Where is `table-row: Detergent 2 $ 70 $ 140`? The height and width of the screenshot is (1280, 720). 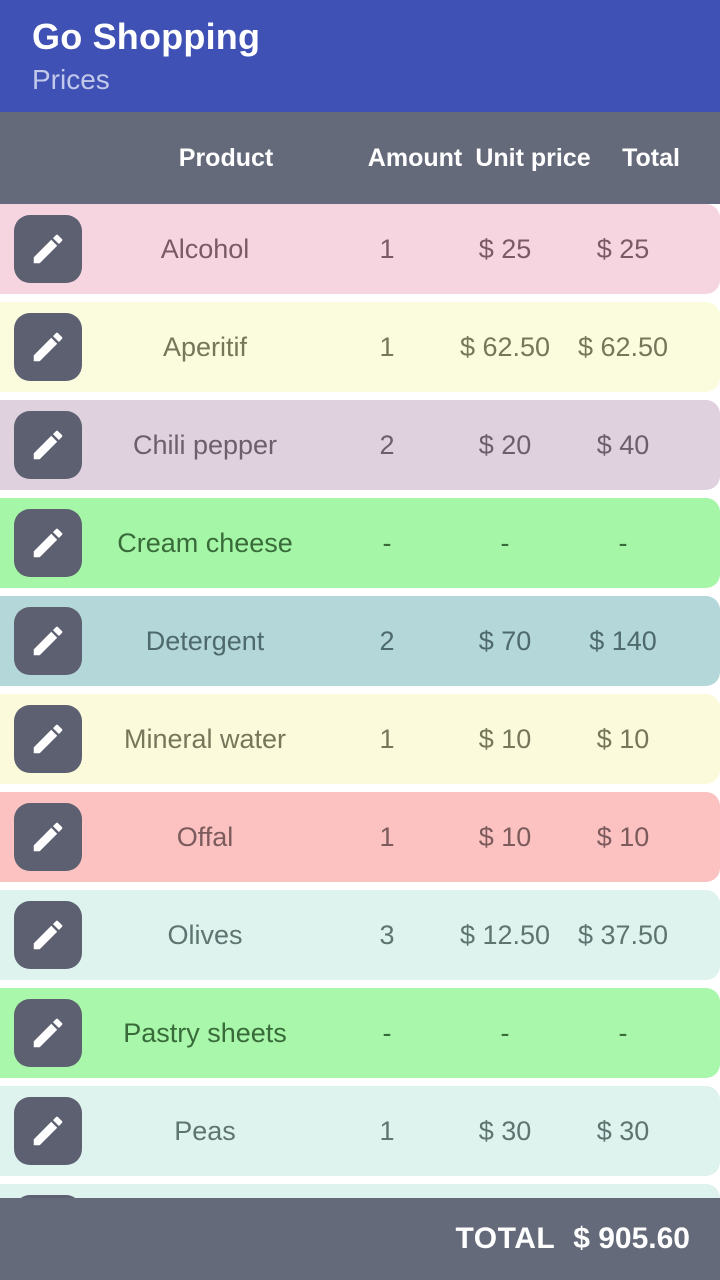 table-row: Detergent 2 $ 70 $ 140 is located at coordinates (360, 641).